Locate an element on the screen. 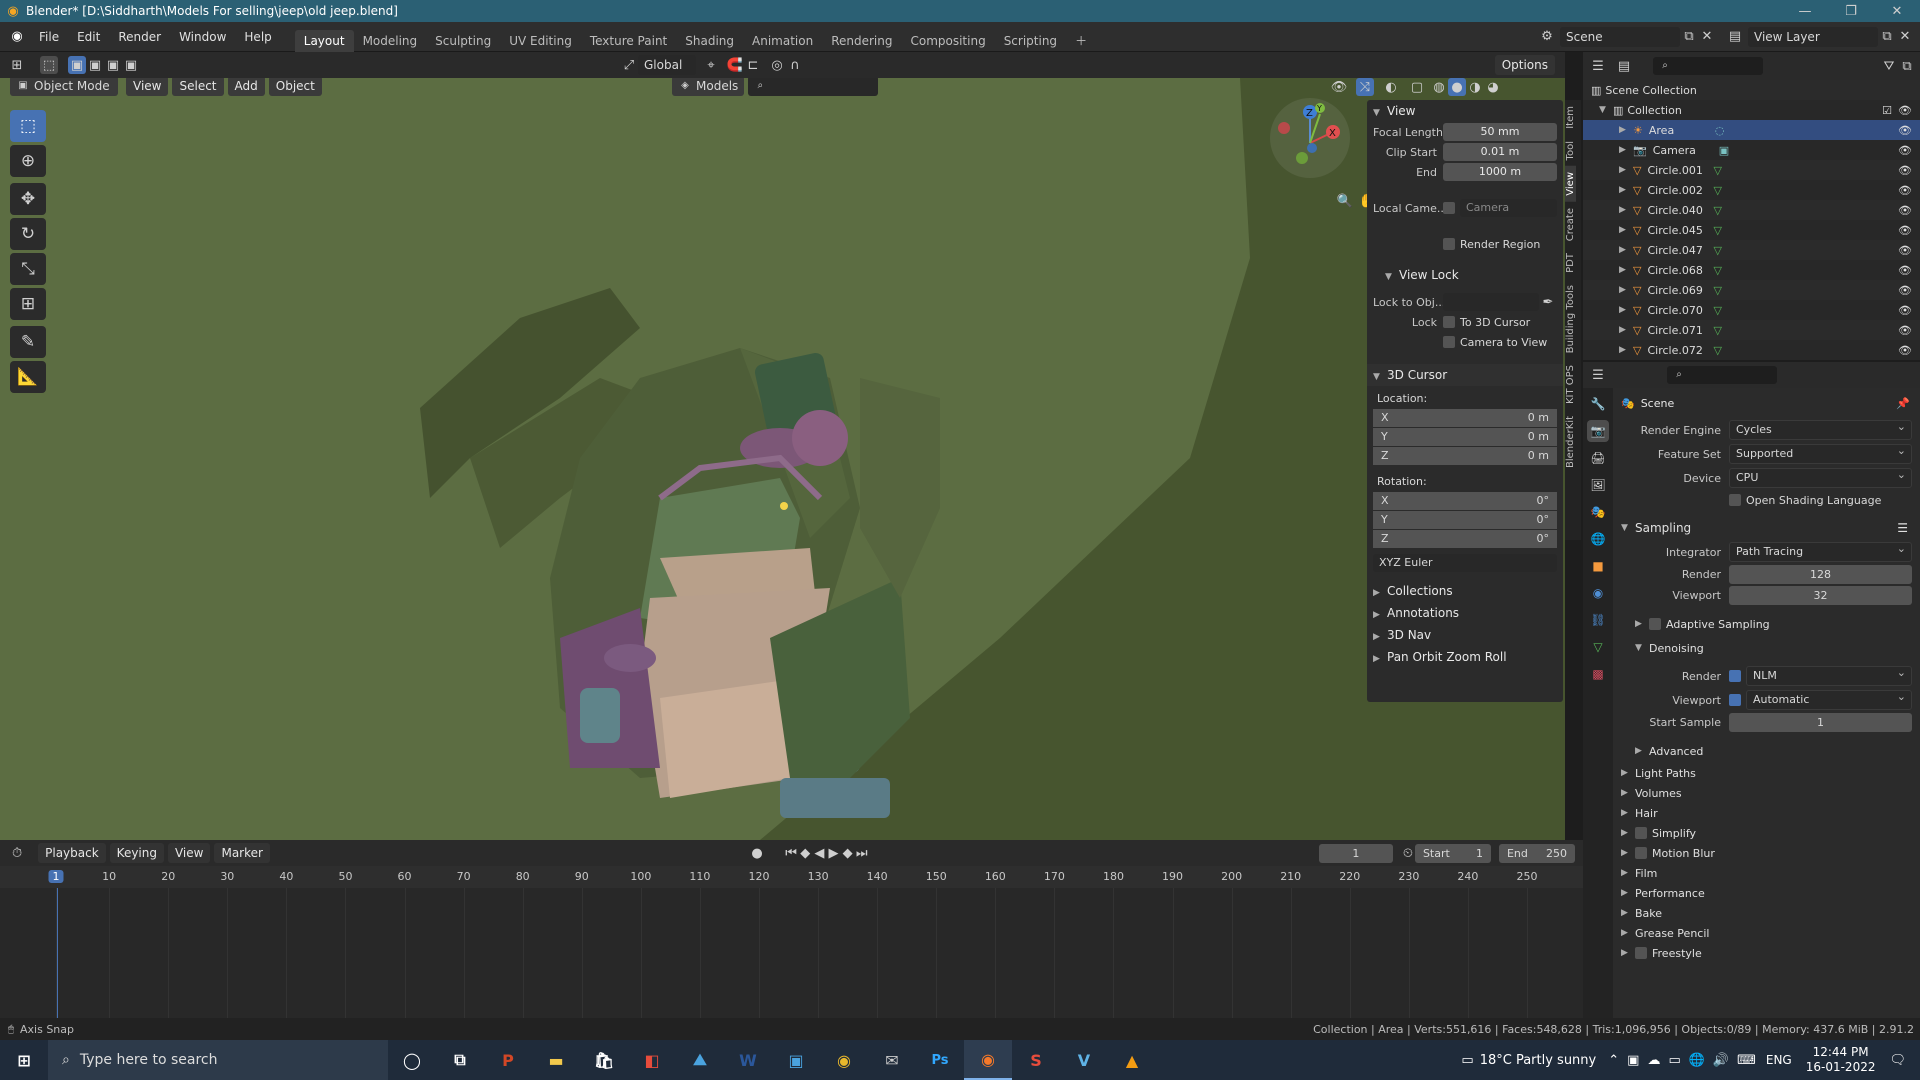  collections-panel: ▶ Collections is located at coordinates (1465, 591).